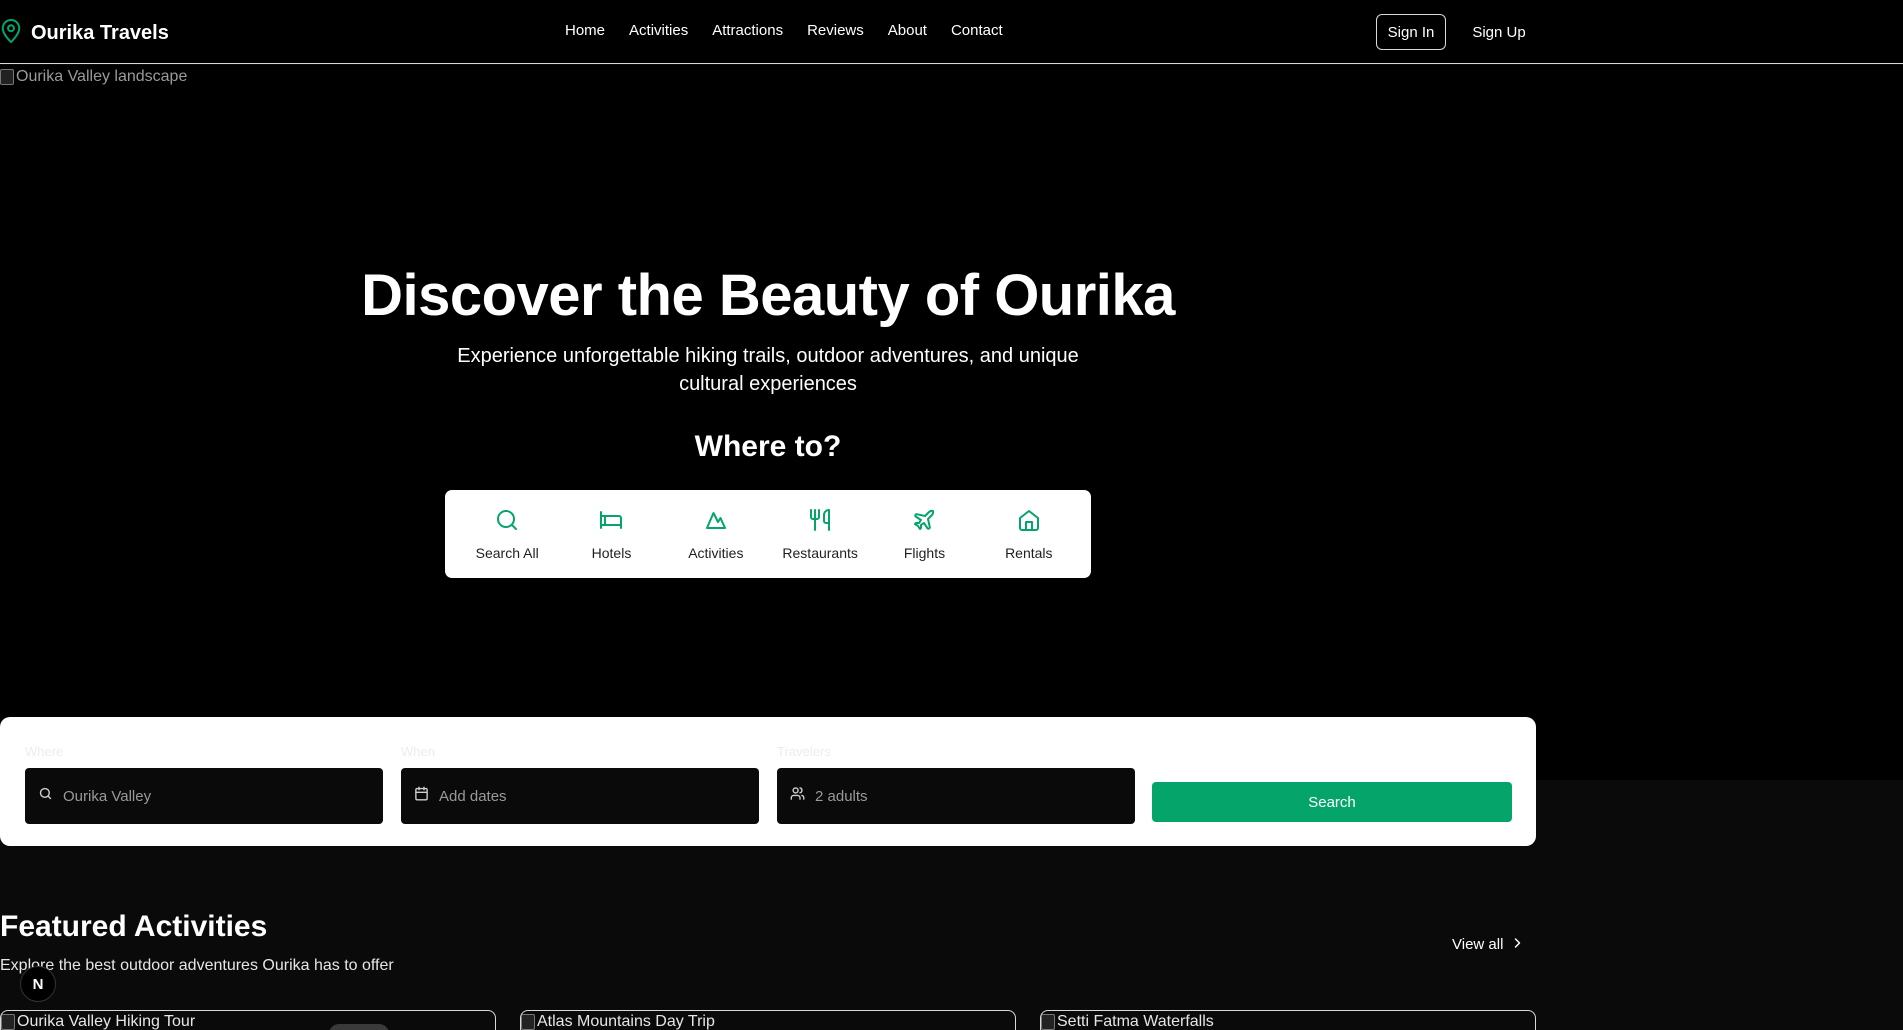  What do you see at coordinates (924, 552) in the screenshot?
I see `category-label: Flights` at bounding box center [924, 552].